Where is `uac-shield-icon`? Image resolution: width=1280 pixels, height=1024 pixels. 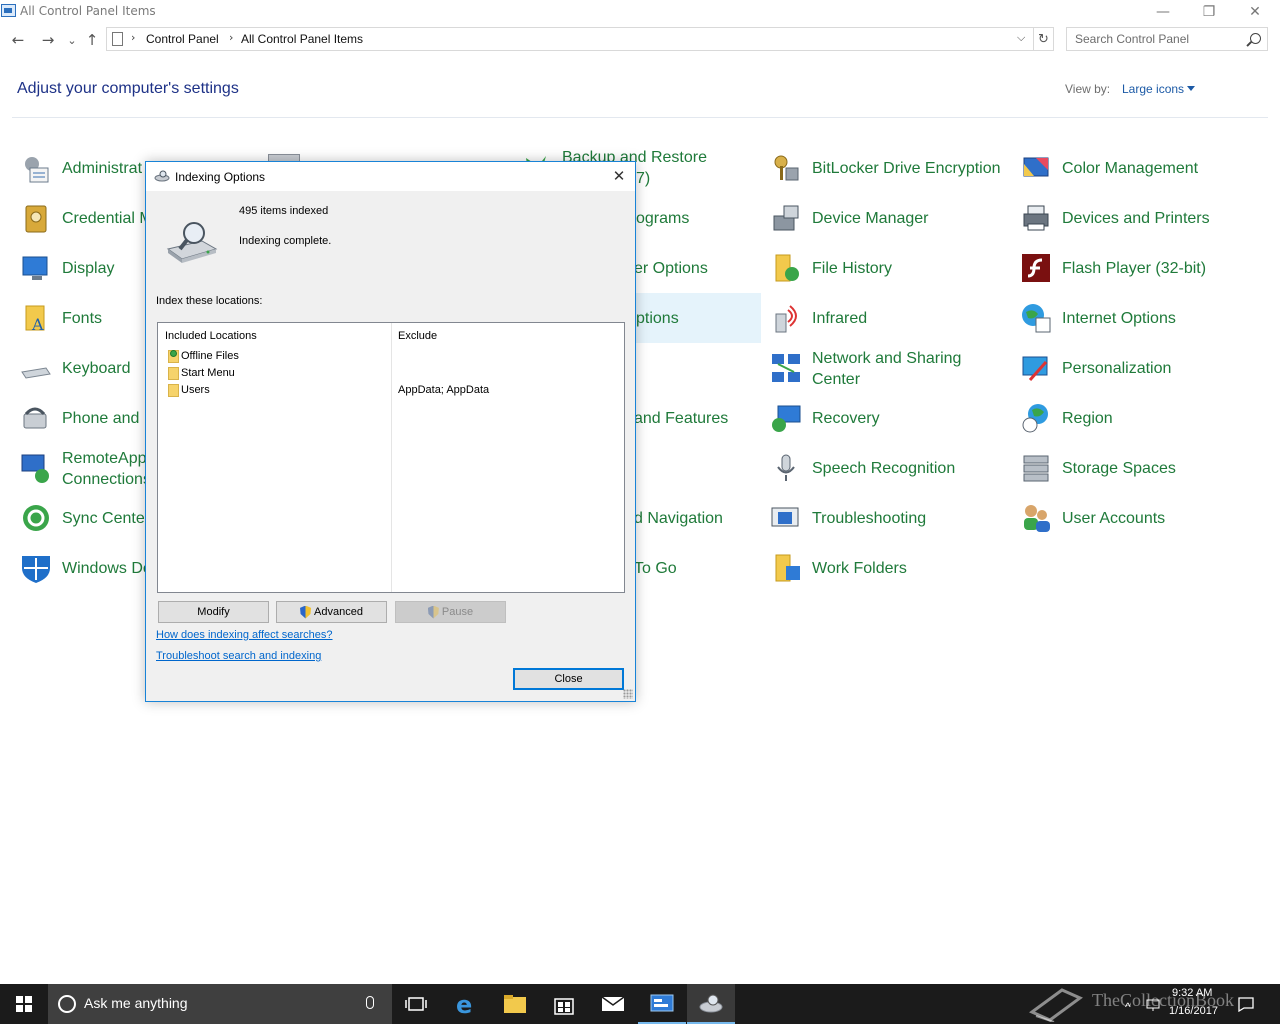
uac-shield-icon is located at coordinates (306, 612).